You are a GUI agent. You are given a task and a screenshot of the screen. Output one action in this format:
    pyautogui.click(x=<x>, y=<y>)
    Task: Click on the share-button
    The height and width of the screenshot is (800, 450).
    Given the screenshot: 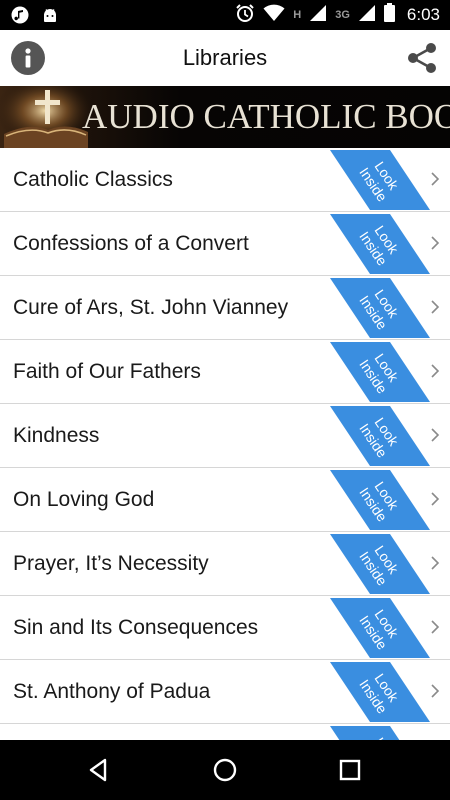 What is the action you would take?
    pyautogui.click(x=422, y=58)
    